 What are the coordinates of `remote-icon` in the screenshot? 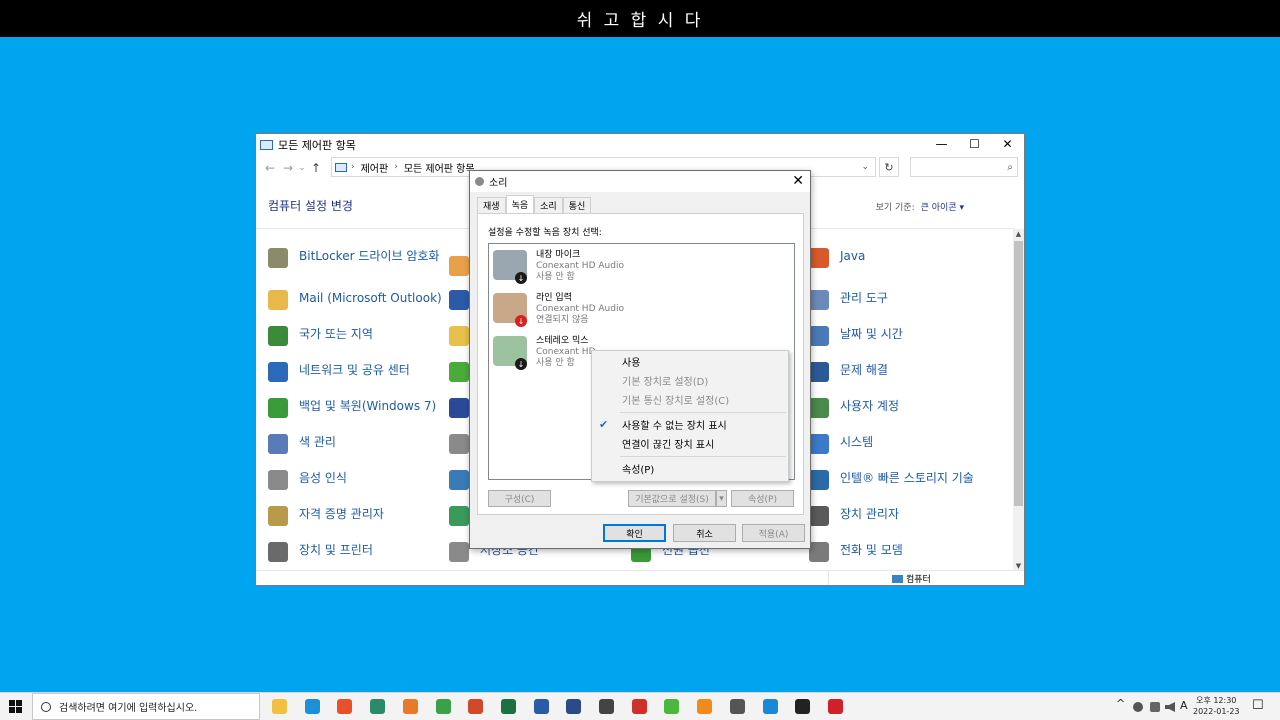 It's located at (459, 300).